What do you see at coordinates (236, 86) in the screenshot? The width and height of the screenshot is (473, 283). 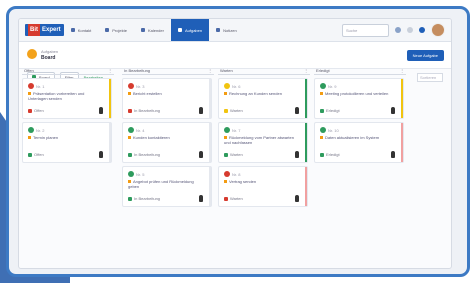 I see `card-number: Nr. 6` at bounding box center [236, 86].